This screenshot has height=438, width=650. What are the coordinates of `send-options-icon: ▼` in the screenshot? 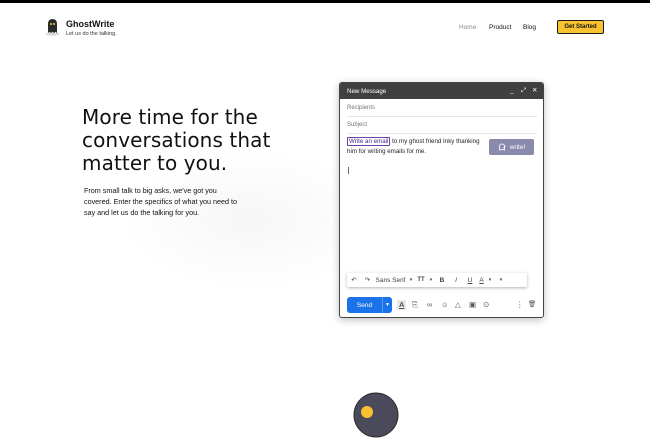 It's located at (387, 305).